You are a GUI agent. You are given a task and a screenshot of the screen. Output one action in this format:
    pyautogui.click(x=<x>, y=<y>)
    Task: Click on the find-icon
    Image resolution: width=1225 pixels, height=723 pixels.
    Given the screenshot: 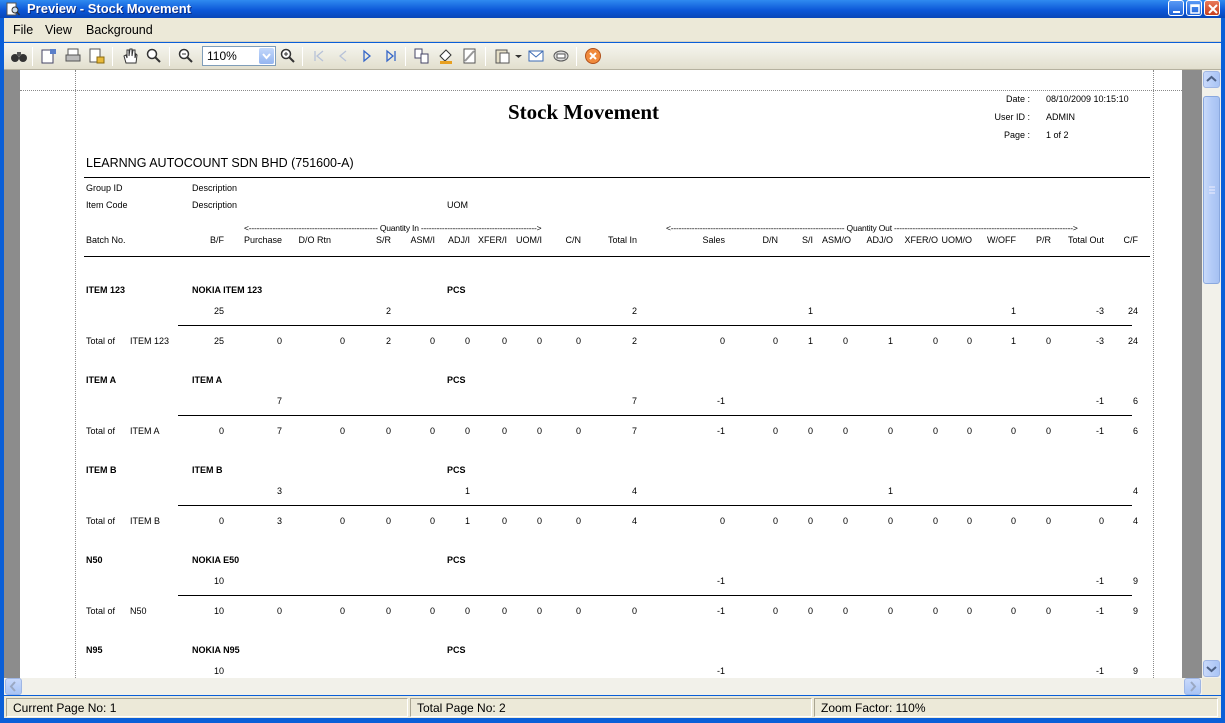 What is the action you would take?
    pyautogui.click(x=19, y=56)
    